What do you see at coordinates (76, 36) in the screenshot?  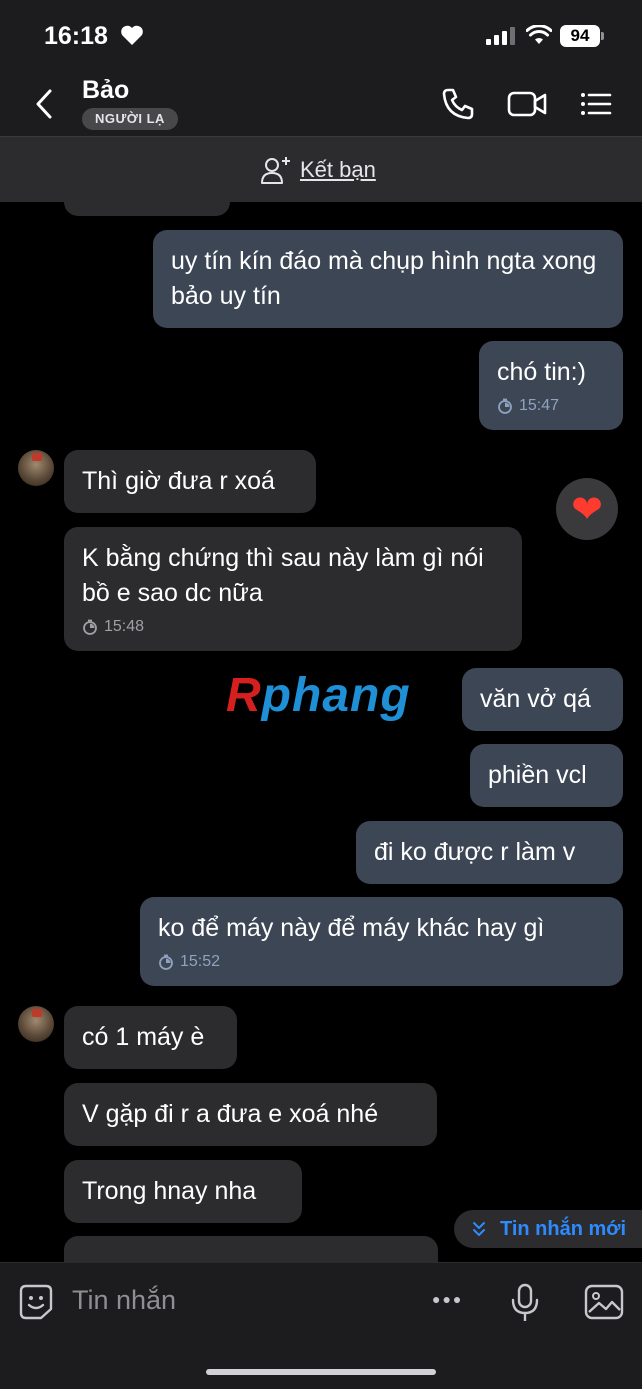 I see `status-time: 16:18` at bounding box center [76, 36].